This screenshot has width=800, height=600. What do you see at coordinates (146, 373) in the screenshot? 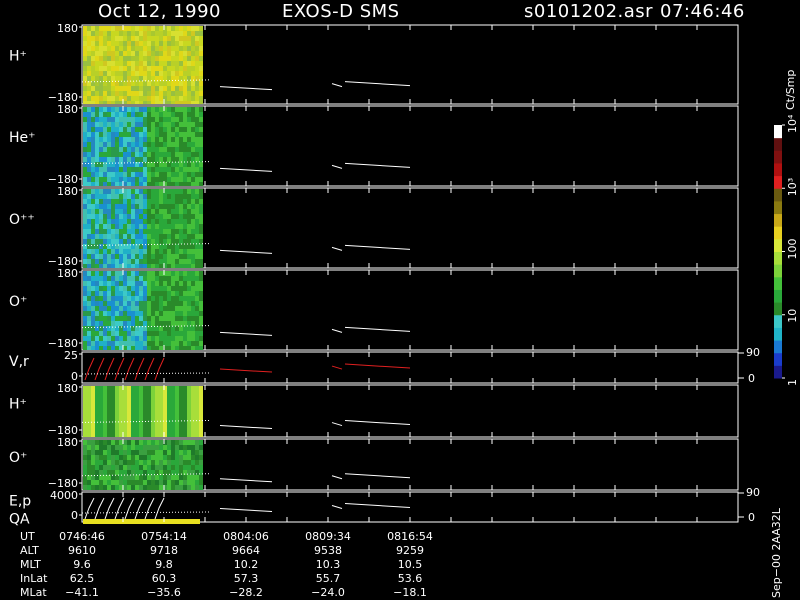
I see `dotted-trace` at bounding box center [146, 373].